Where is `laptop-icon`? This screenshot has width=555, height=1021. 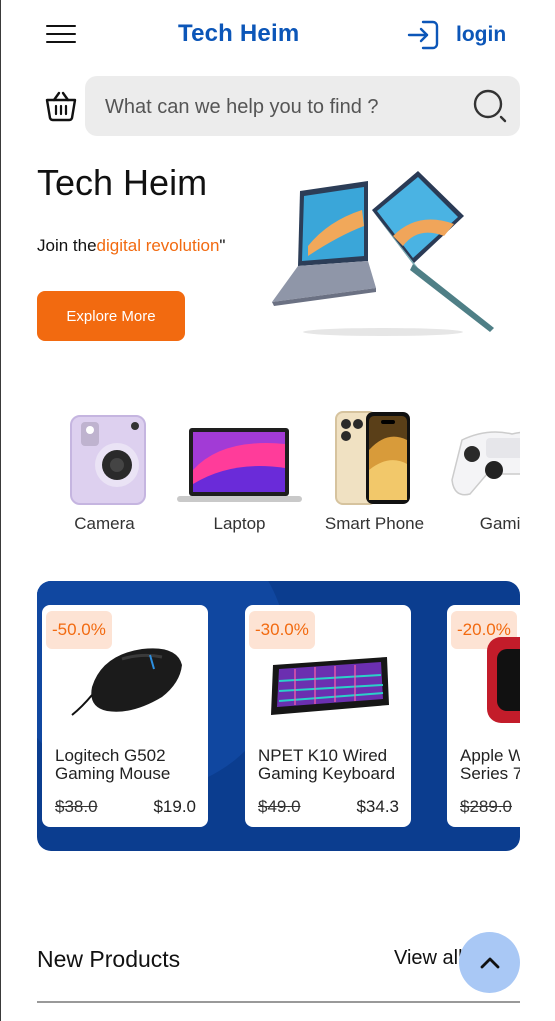
laptop-icon is located at coordinates (239, 465).